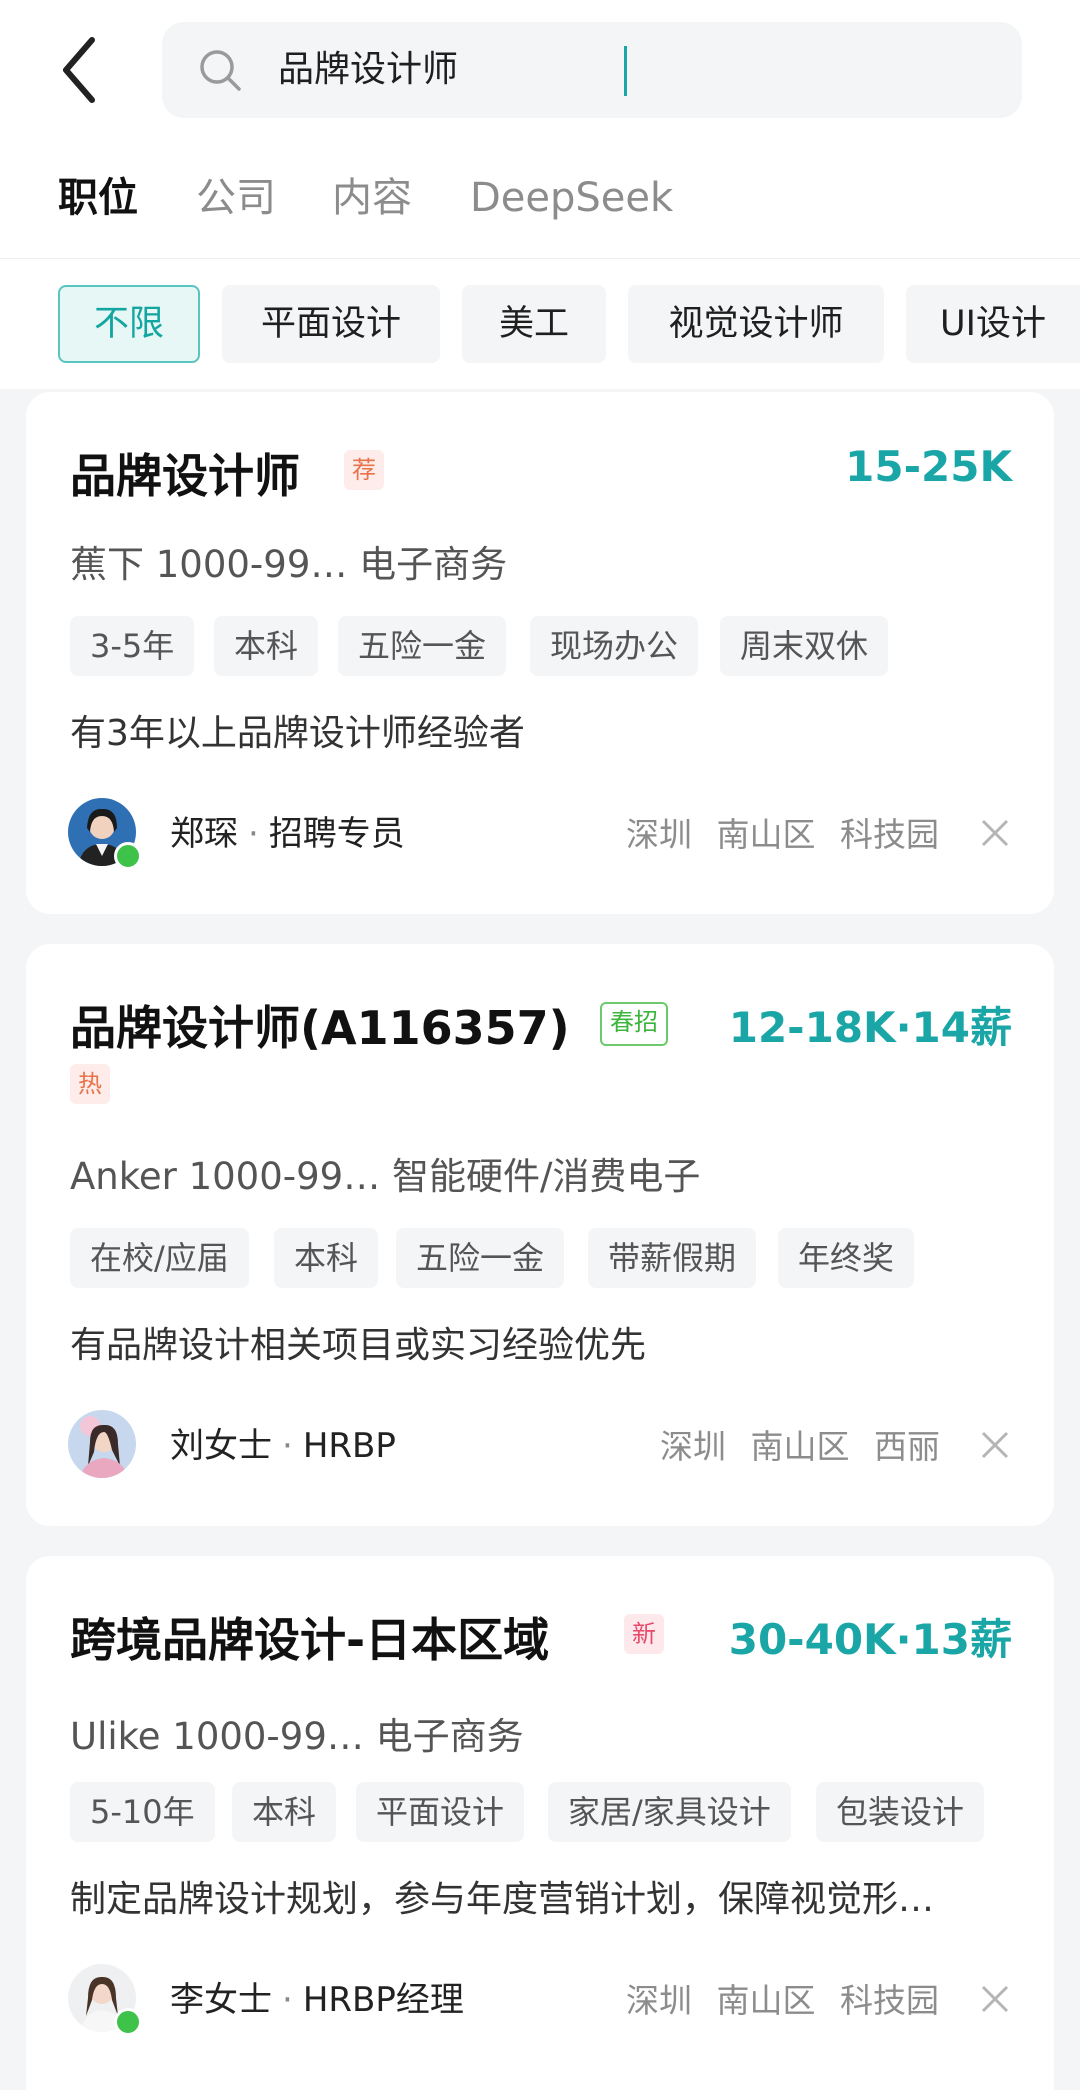 The width and height of the screenshot is (1080, 2090). I want to click on recommend-badge: 荐, so click(364, 470).